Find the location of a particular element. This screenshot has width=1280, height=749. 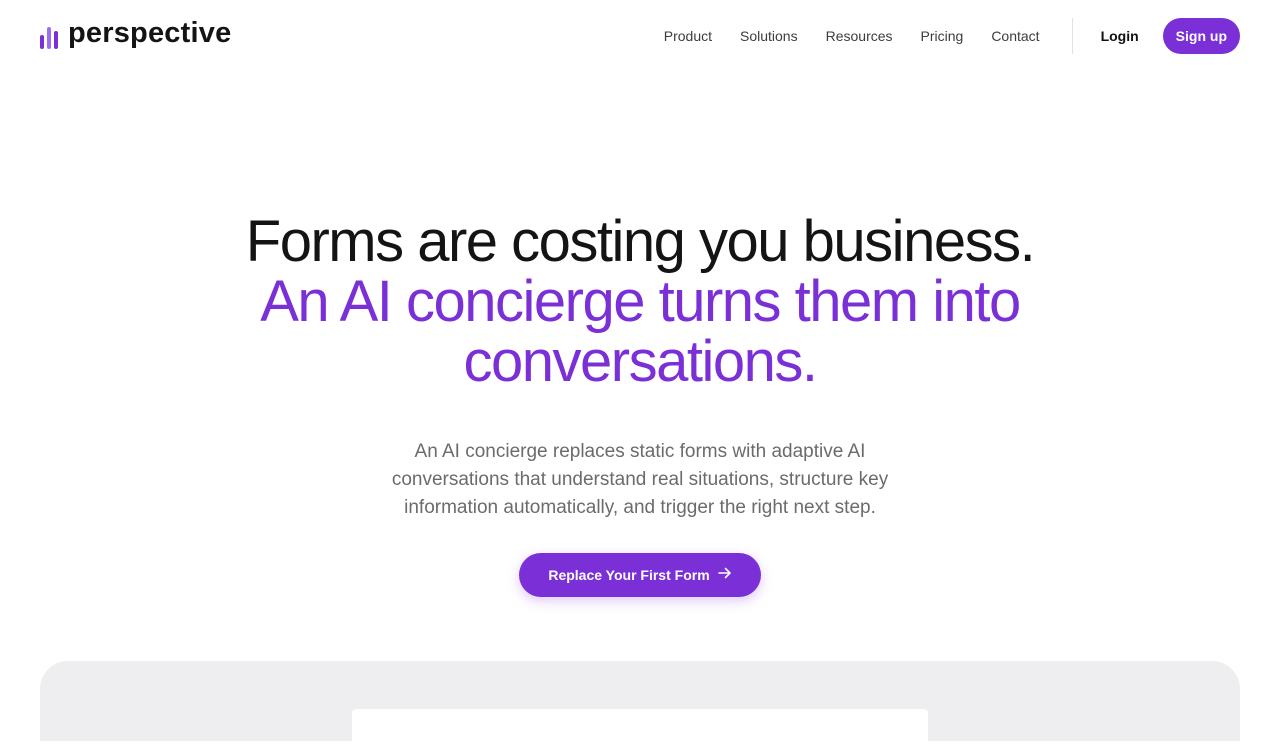

hero-line-1: Forms are costing you business. is located at coordinates (640, 241).